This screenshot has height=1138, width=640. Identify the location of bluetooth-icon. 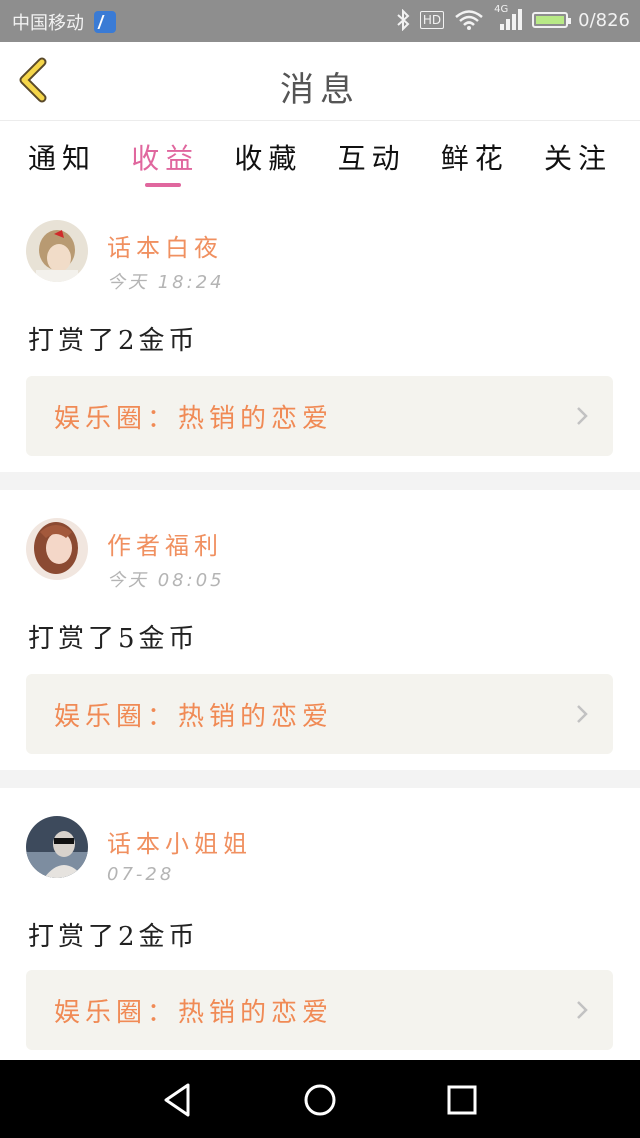
(403, 20).